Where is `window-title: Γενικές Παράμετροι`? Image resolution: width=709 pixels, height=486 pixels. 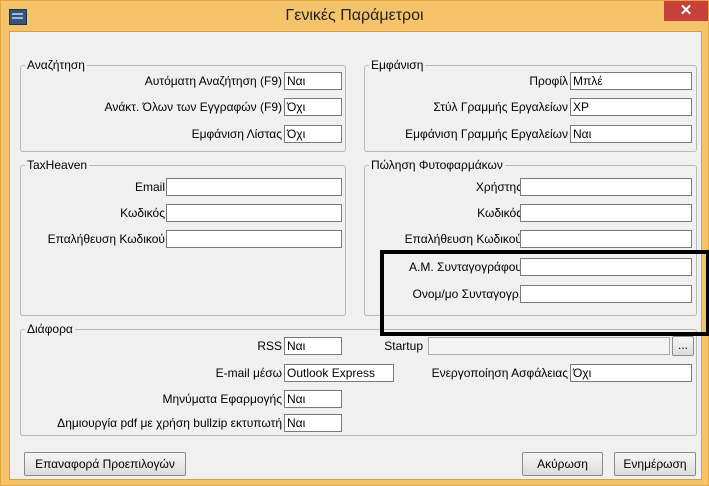 window-title: Γενικές Παράμετροι is located at coordinates (354, 15).